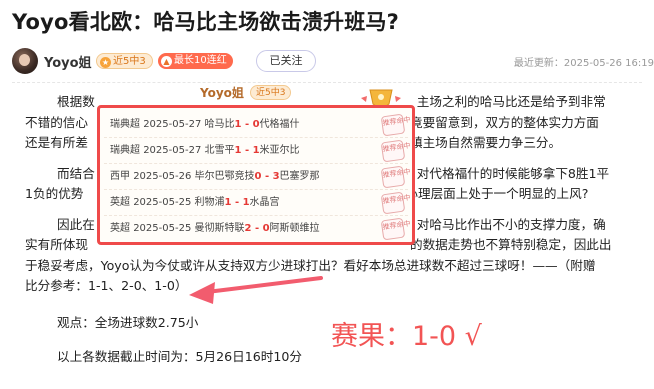 This screenshot has width=654, height=389. Describe the element at coordinates (56, 122) in the screenshot. I see `text-fragment: 不错的信心` at that location.